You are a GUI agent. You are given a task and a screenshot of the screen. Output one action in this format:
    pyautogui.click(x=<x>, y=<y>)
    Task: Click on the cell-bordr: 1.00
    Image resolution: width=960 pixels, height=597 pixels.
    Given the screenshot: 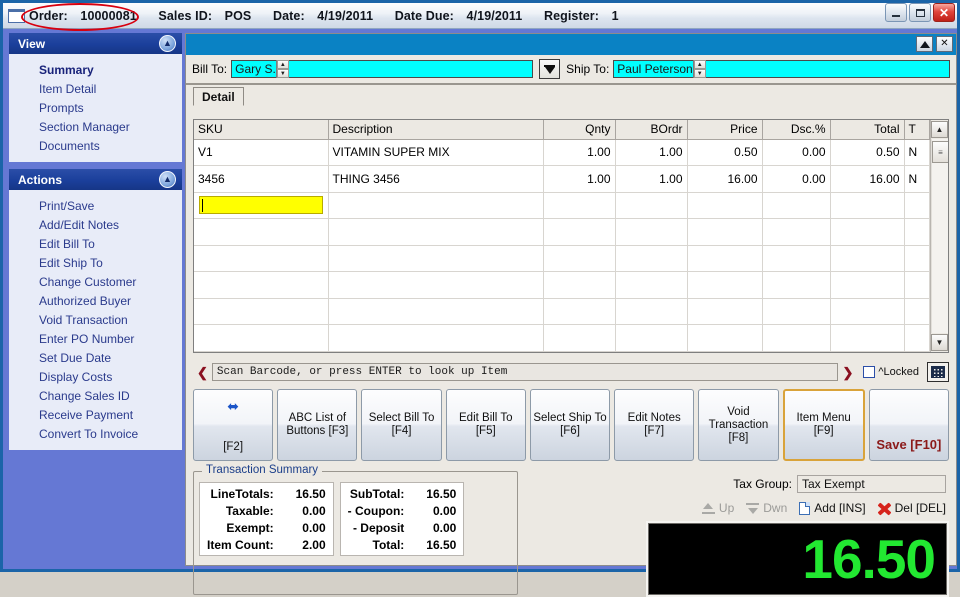 What is the action you would take?
    pyautogui.click(x=651, y=153)
    